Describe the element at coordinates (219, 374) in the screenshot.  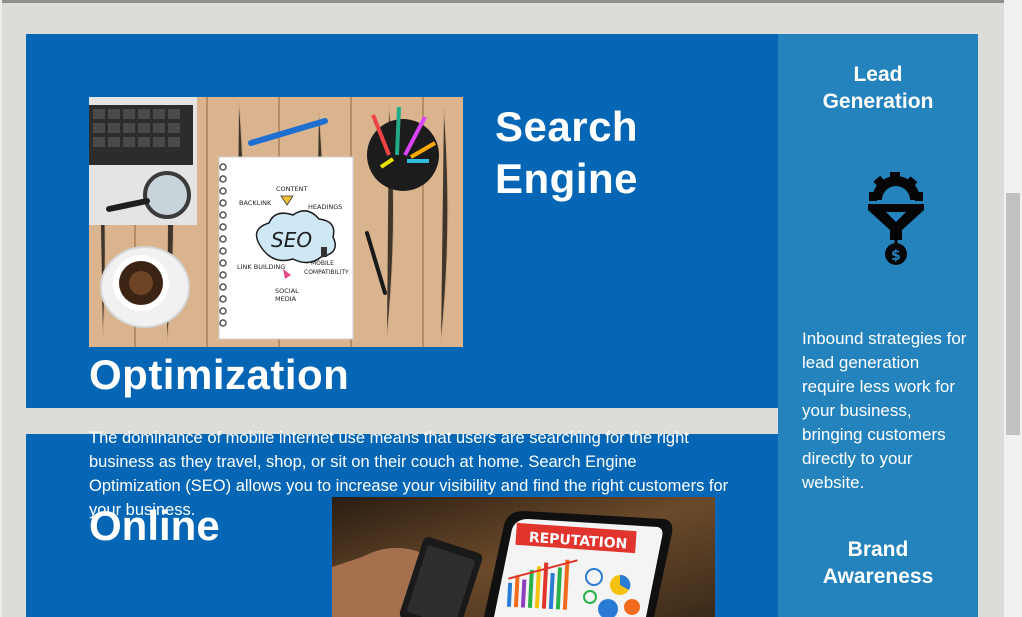
I see `seo-title-line-3: Optimization` at that location.